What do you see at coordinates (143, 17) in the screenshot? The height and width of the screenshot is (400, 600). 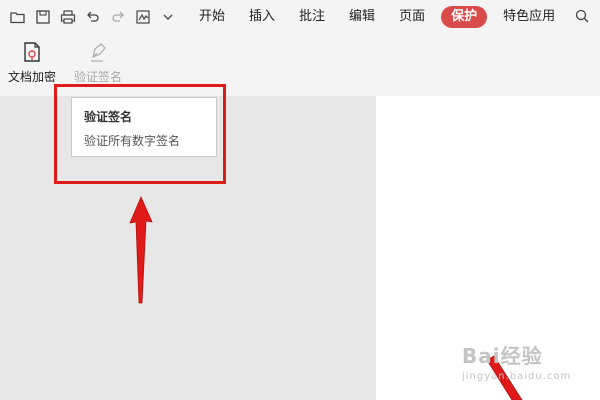 I see `signature-icon` at bounding box center [143, 17].